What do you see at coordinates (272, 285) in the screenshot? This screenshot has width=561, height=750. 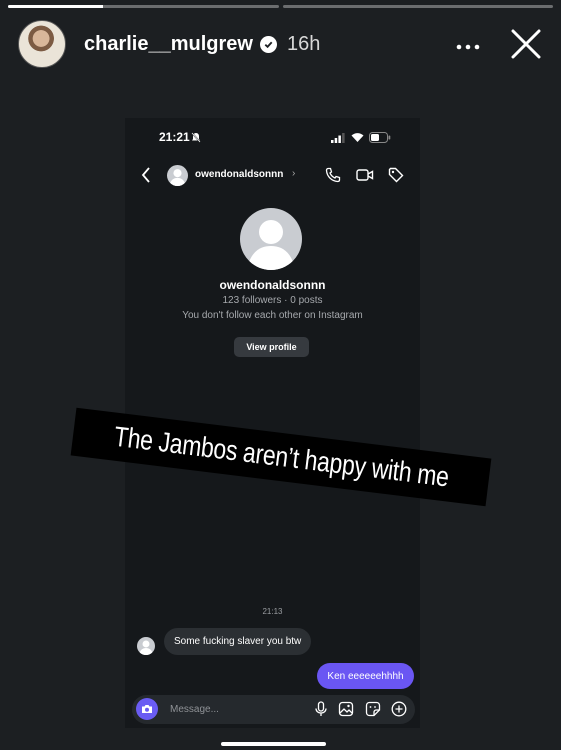 I see `profile-name: owendonaldsonnn` at bounding box center [272, 285].